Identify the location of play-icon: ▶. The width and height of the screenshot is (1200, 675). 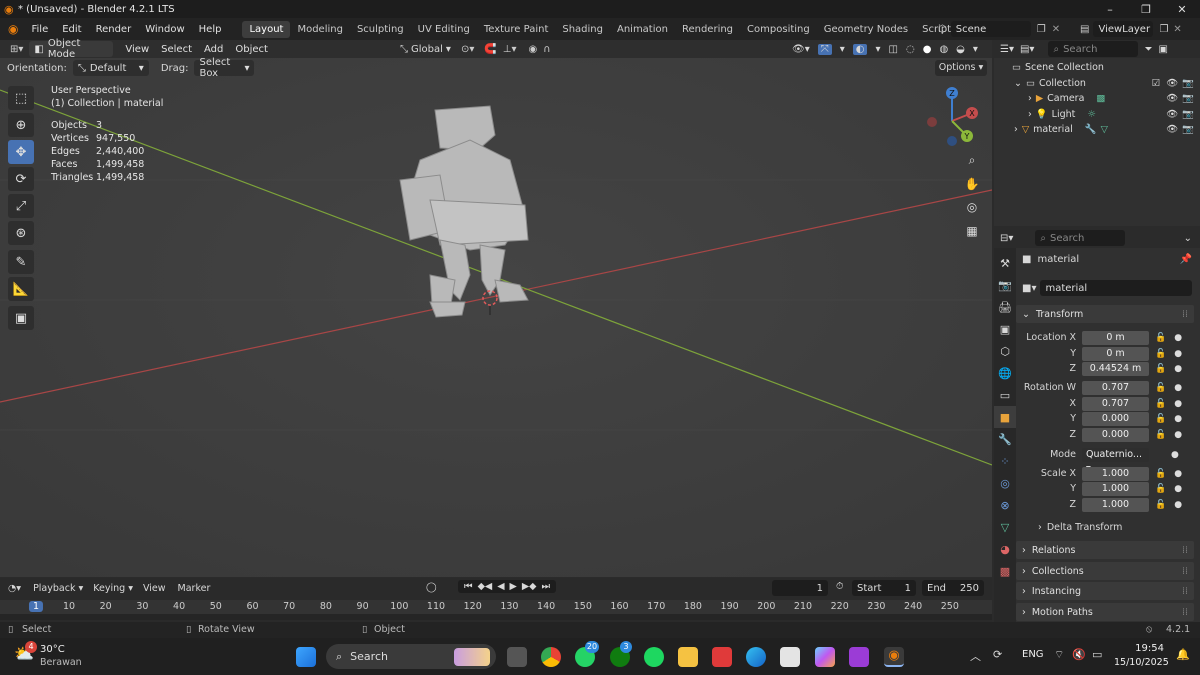
(513, 586).